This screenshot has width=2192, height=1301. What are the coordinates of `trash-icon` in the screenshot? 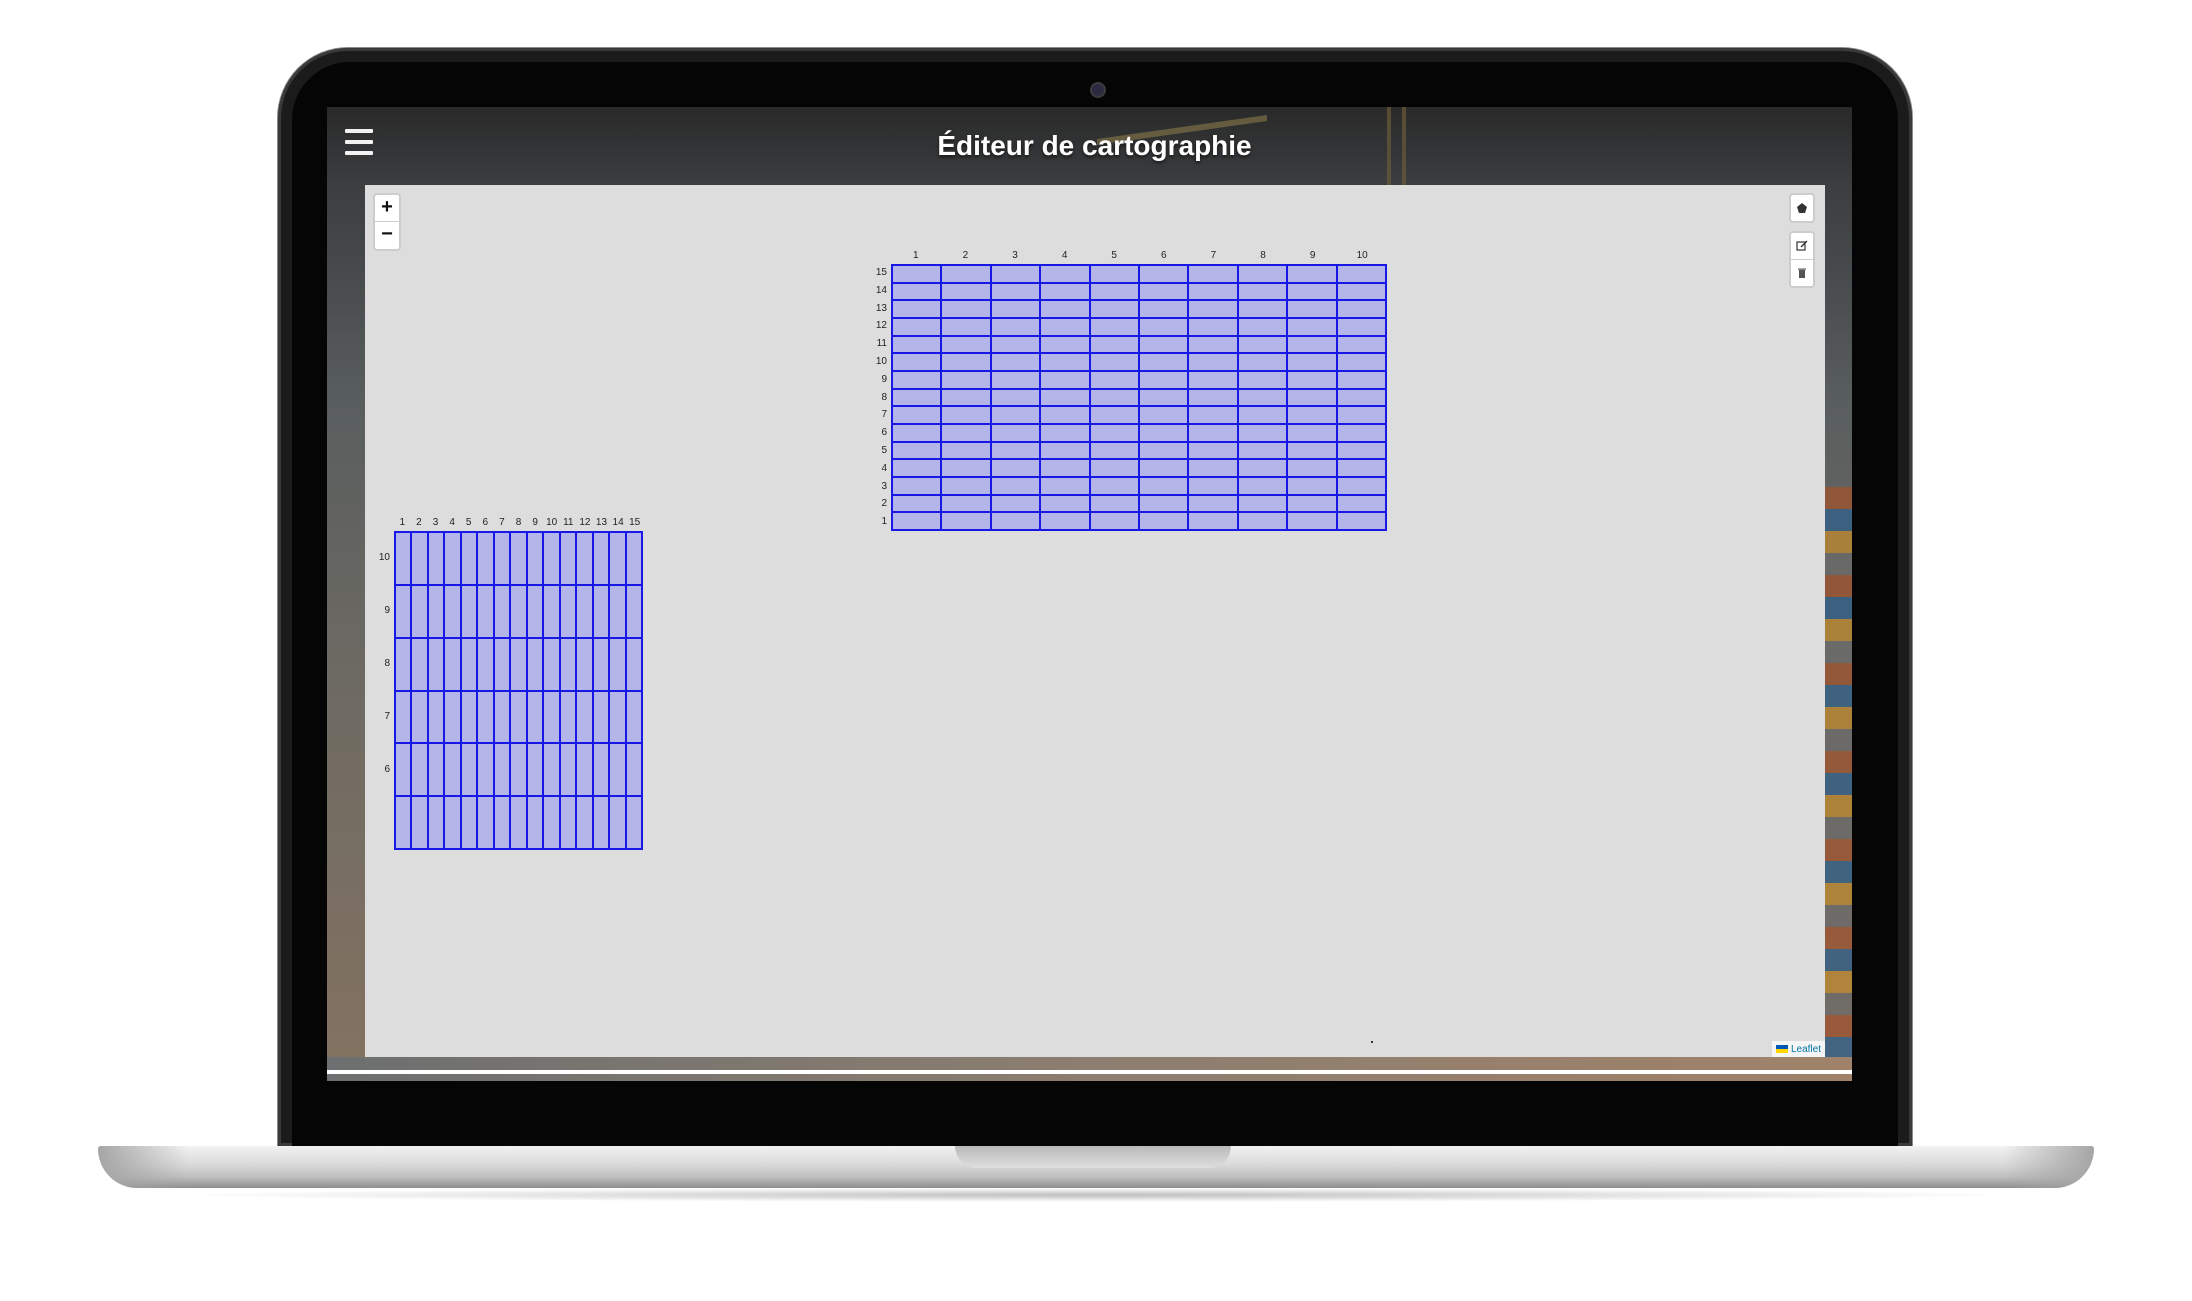 It's located at (1802, 272).